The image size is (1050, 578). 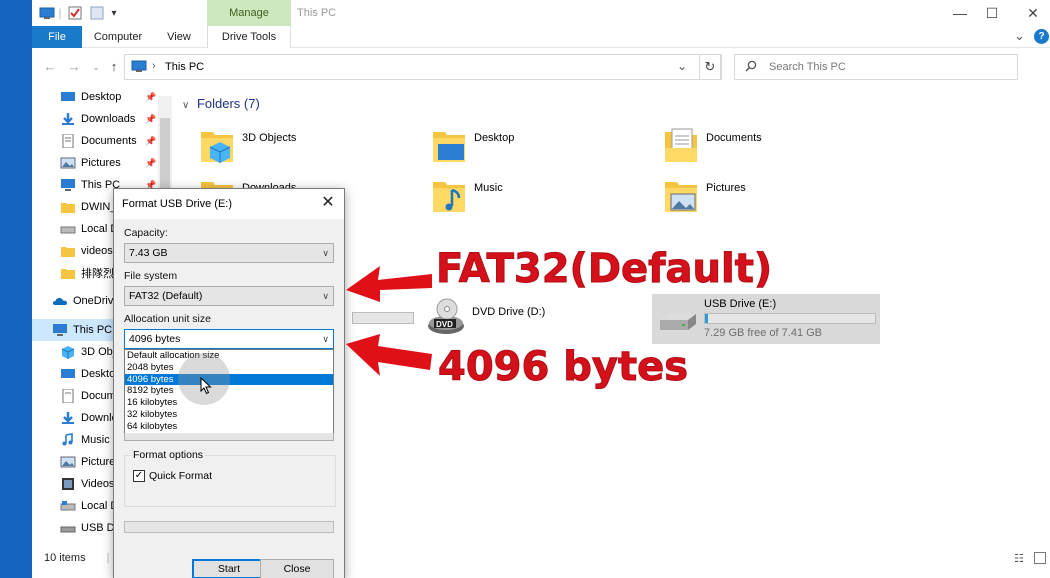 What do you see at coordinates (118, 37) in the screenshot?
I see `tab-computer: Computer` at bounding box center [118, 37].